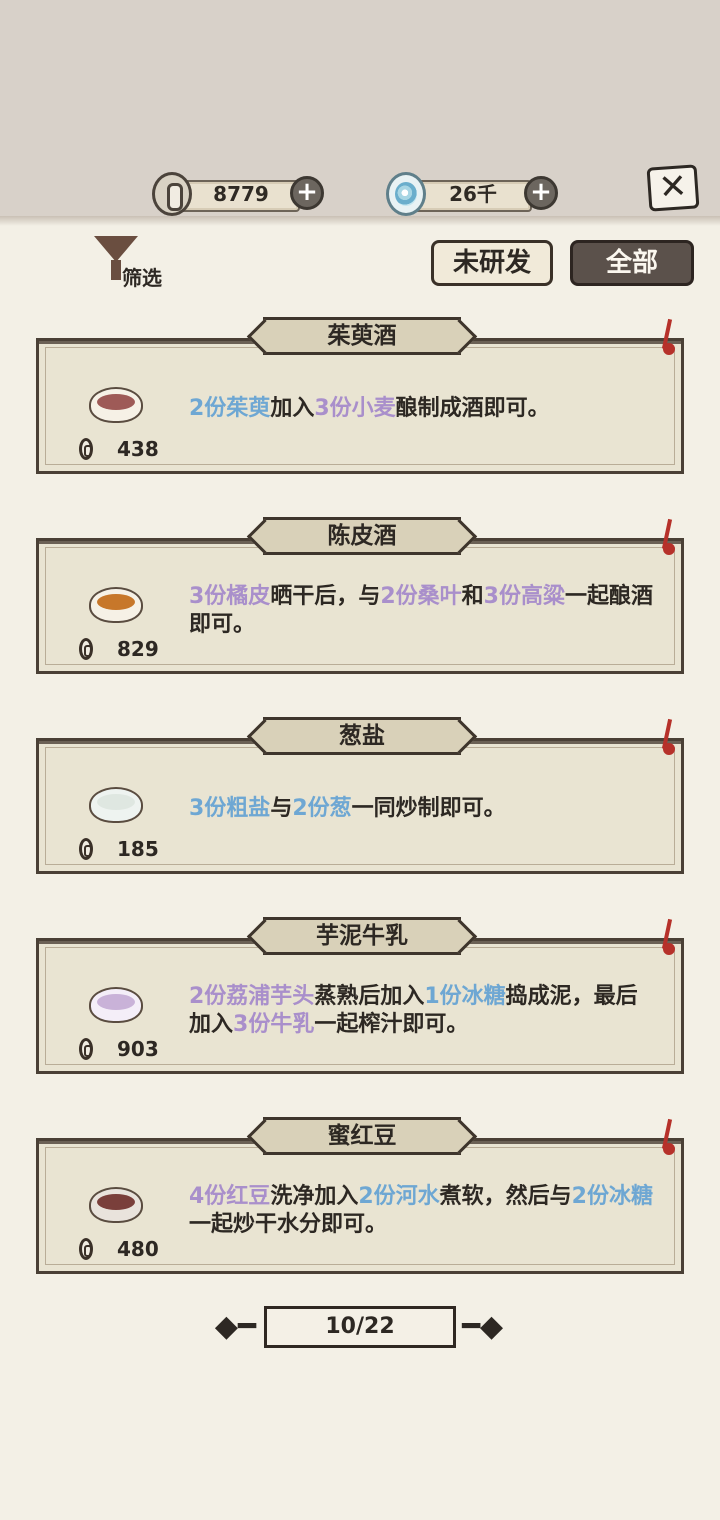  Describe the element at coordinates (406, 194) in the screenshot. I see `jade-icon` at that location.